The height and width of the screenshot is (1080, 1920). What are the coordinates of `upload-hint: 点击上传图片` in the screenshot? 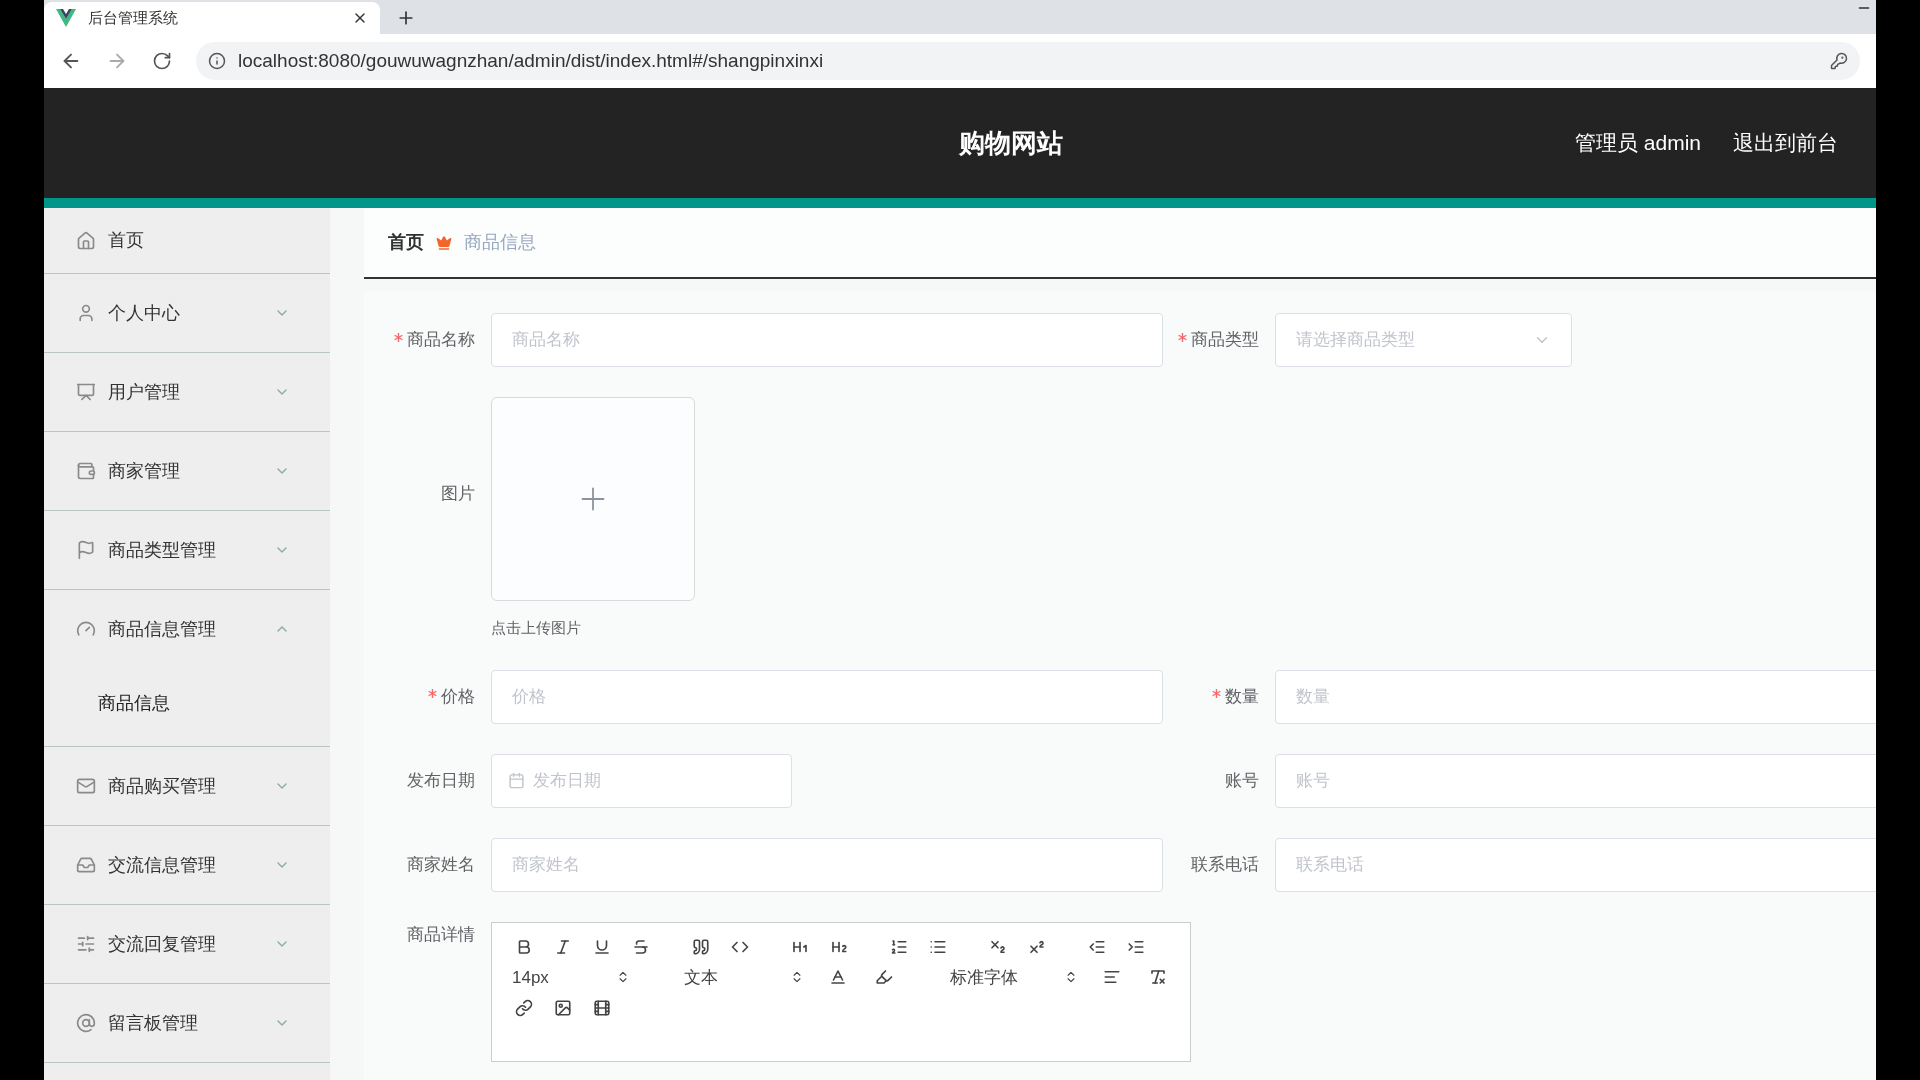 It's located at (536, 628).